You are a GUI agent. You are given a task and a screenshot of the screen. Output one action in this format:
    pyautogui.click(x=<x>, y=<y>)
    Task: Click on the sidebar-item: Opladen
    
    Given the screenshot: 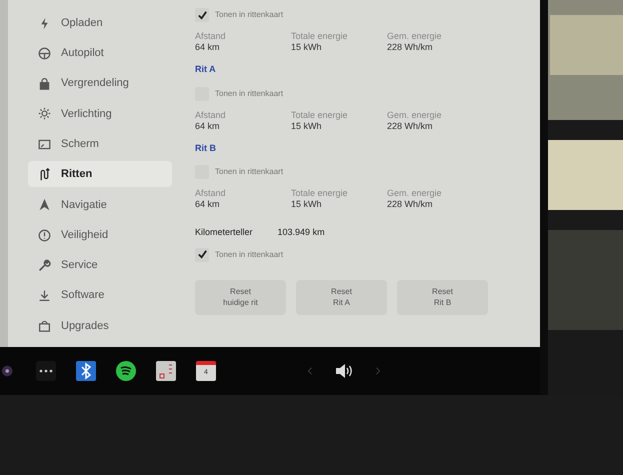 What is the action you would take?
    pyautogui.click(x=100, y=23)
    